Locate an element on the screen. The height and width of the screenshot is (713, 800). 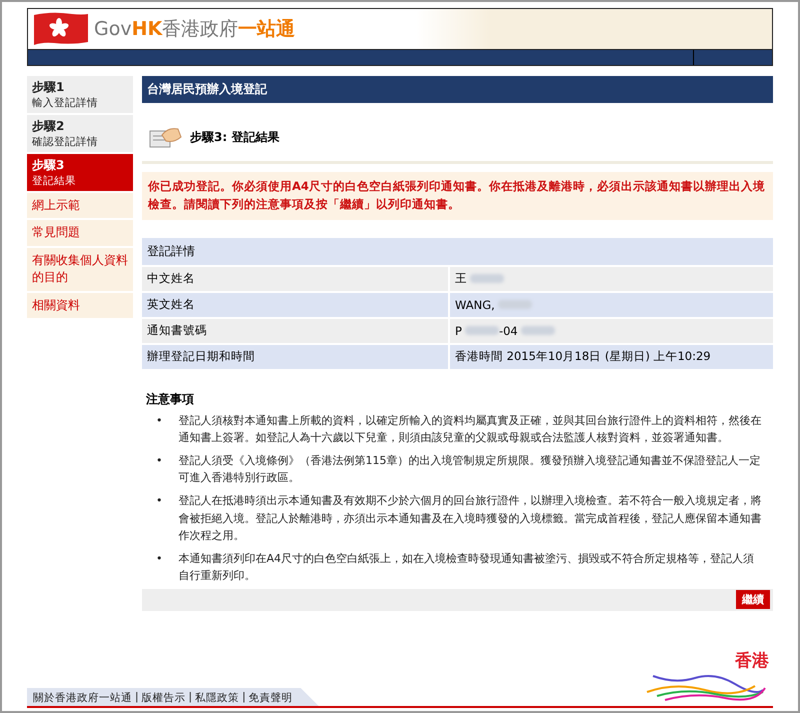
step-title: 步驟2 is located at coordinates (49, 126).